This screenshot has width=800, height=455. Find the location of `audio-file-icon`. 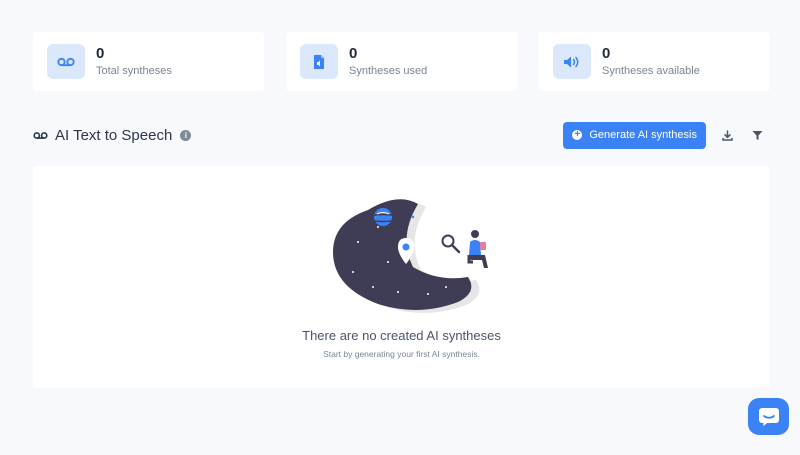

audio-file-icon is located at coordinates (319, 61).